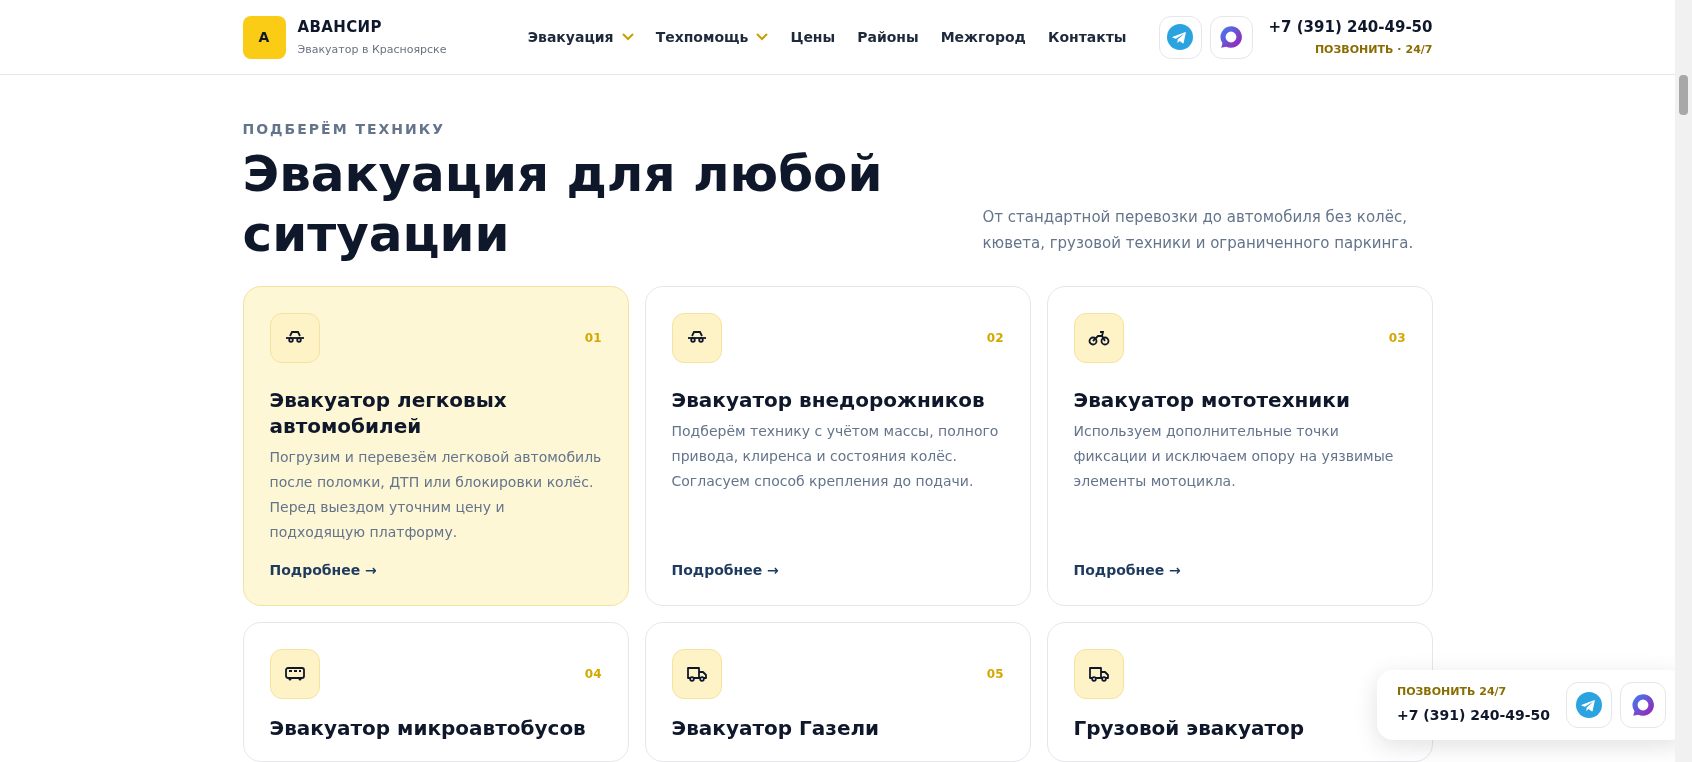 This screenshot has width=1692, height=762. I want to click on card-description: Погрузим и перевезём легковой автомобиль после поломки, ДТП или блокировки колёс. Перед выездом уточним цену и подходящую платформу., so click(435, 495).